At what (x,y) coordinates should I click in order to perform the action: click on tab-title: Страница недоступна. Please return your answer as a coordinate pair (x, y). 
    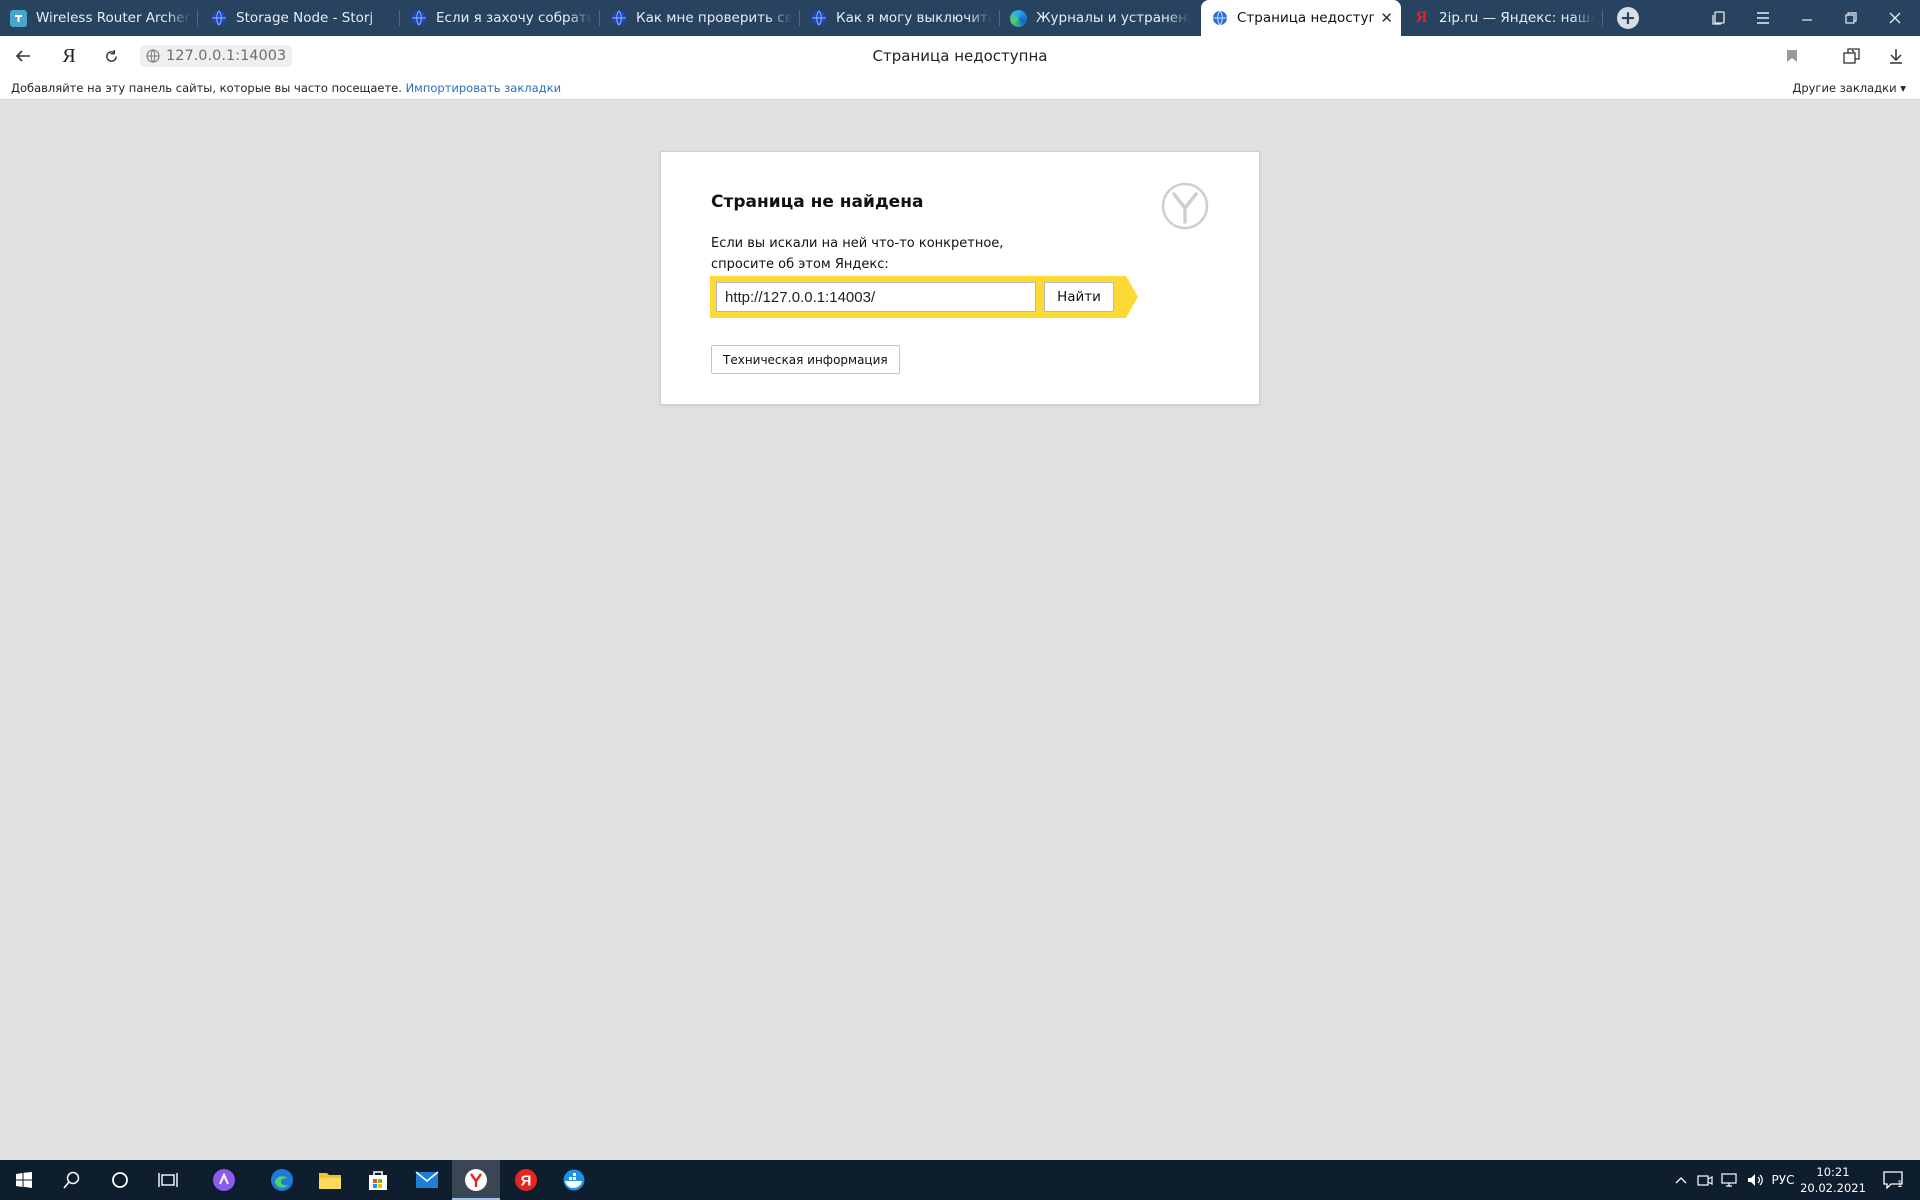
    Looking at the image, I should click on (1306, 18).